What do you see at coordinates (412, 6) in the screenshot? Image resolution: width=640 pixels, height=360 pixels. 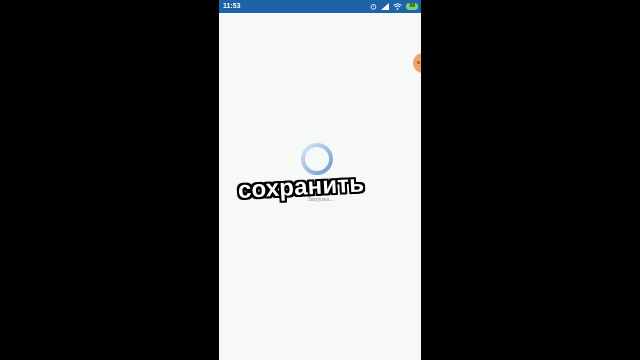 I see `battery-indicator: 98` at bounding box center [412, 6].